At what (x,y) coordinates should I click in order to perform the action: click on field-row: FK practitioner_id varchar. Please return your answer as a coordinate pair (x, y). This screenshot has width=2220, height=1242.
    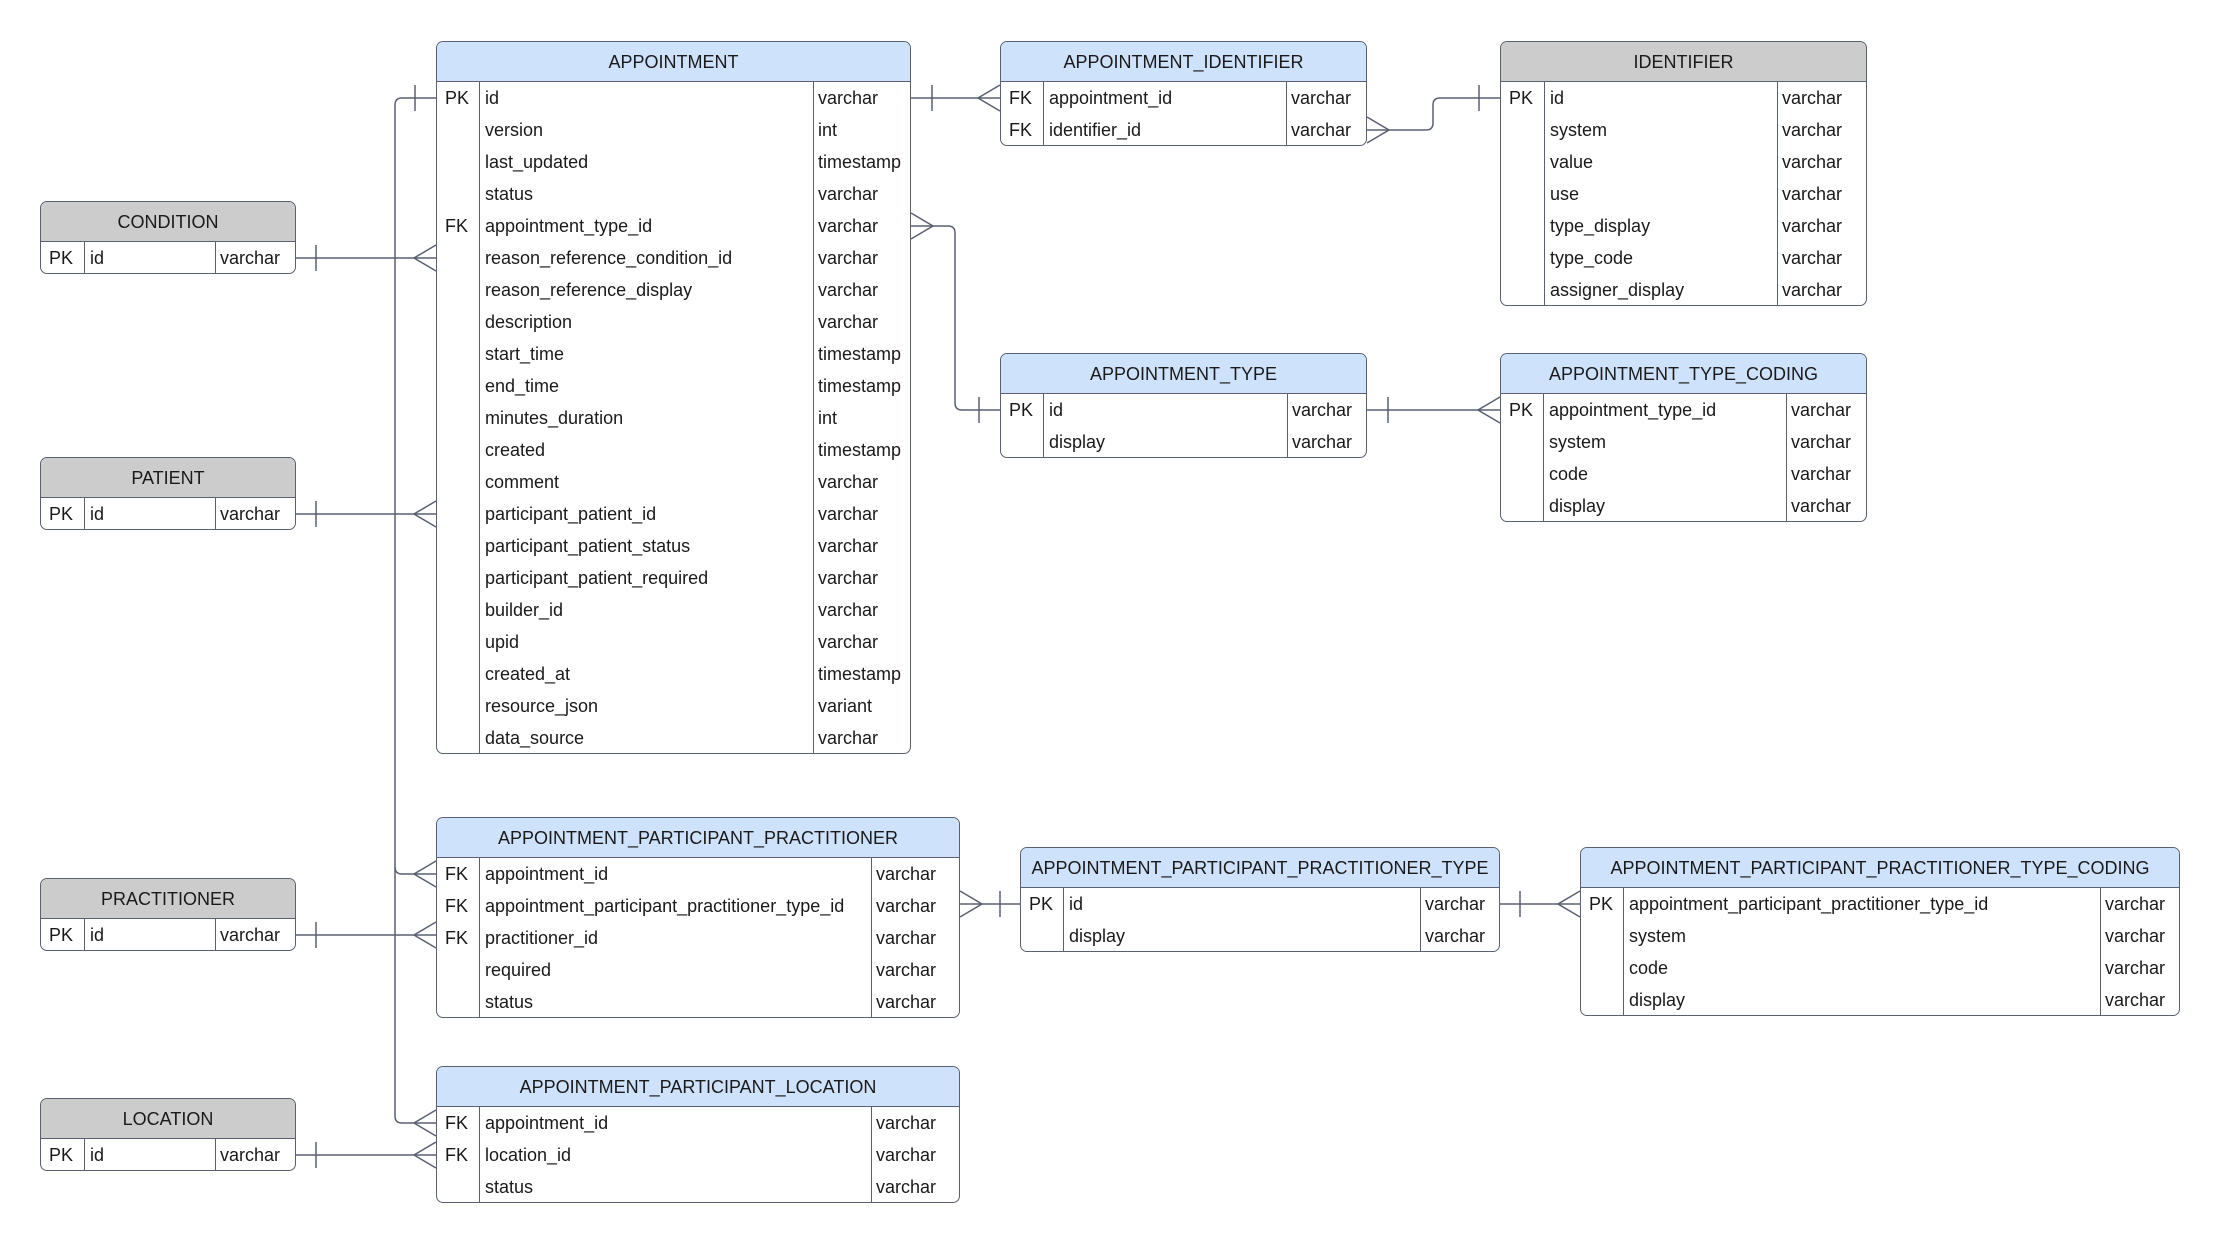
    Looking at the image, I should click on (698, 938).